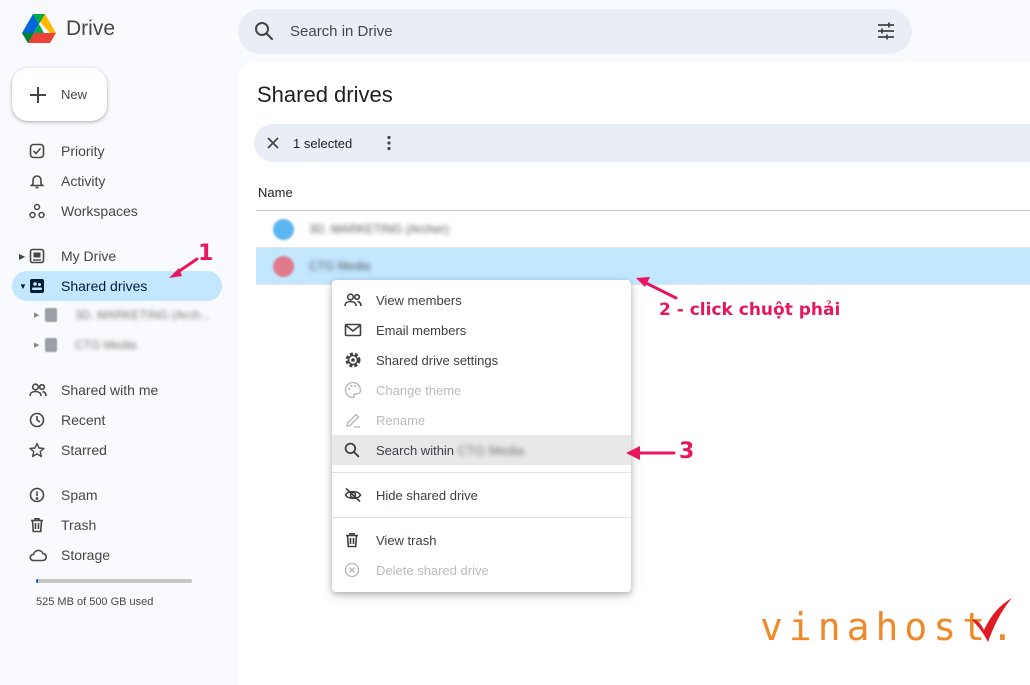  Describe the element at coordinates (37, 151) in the screenshot. I see `priority-icon` at that location.